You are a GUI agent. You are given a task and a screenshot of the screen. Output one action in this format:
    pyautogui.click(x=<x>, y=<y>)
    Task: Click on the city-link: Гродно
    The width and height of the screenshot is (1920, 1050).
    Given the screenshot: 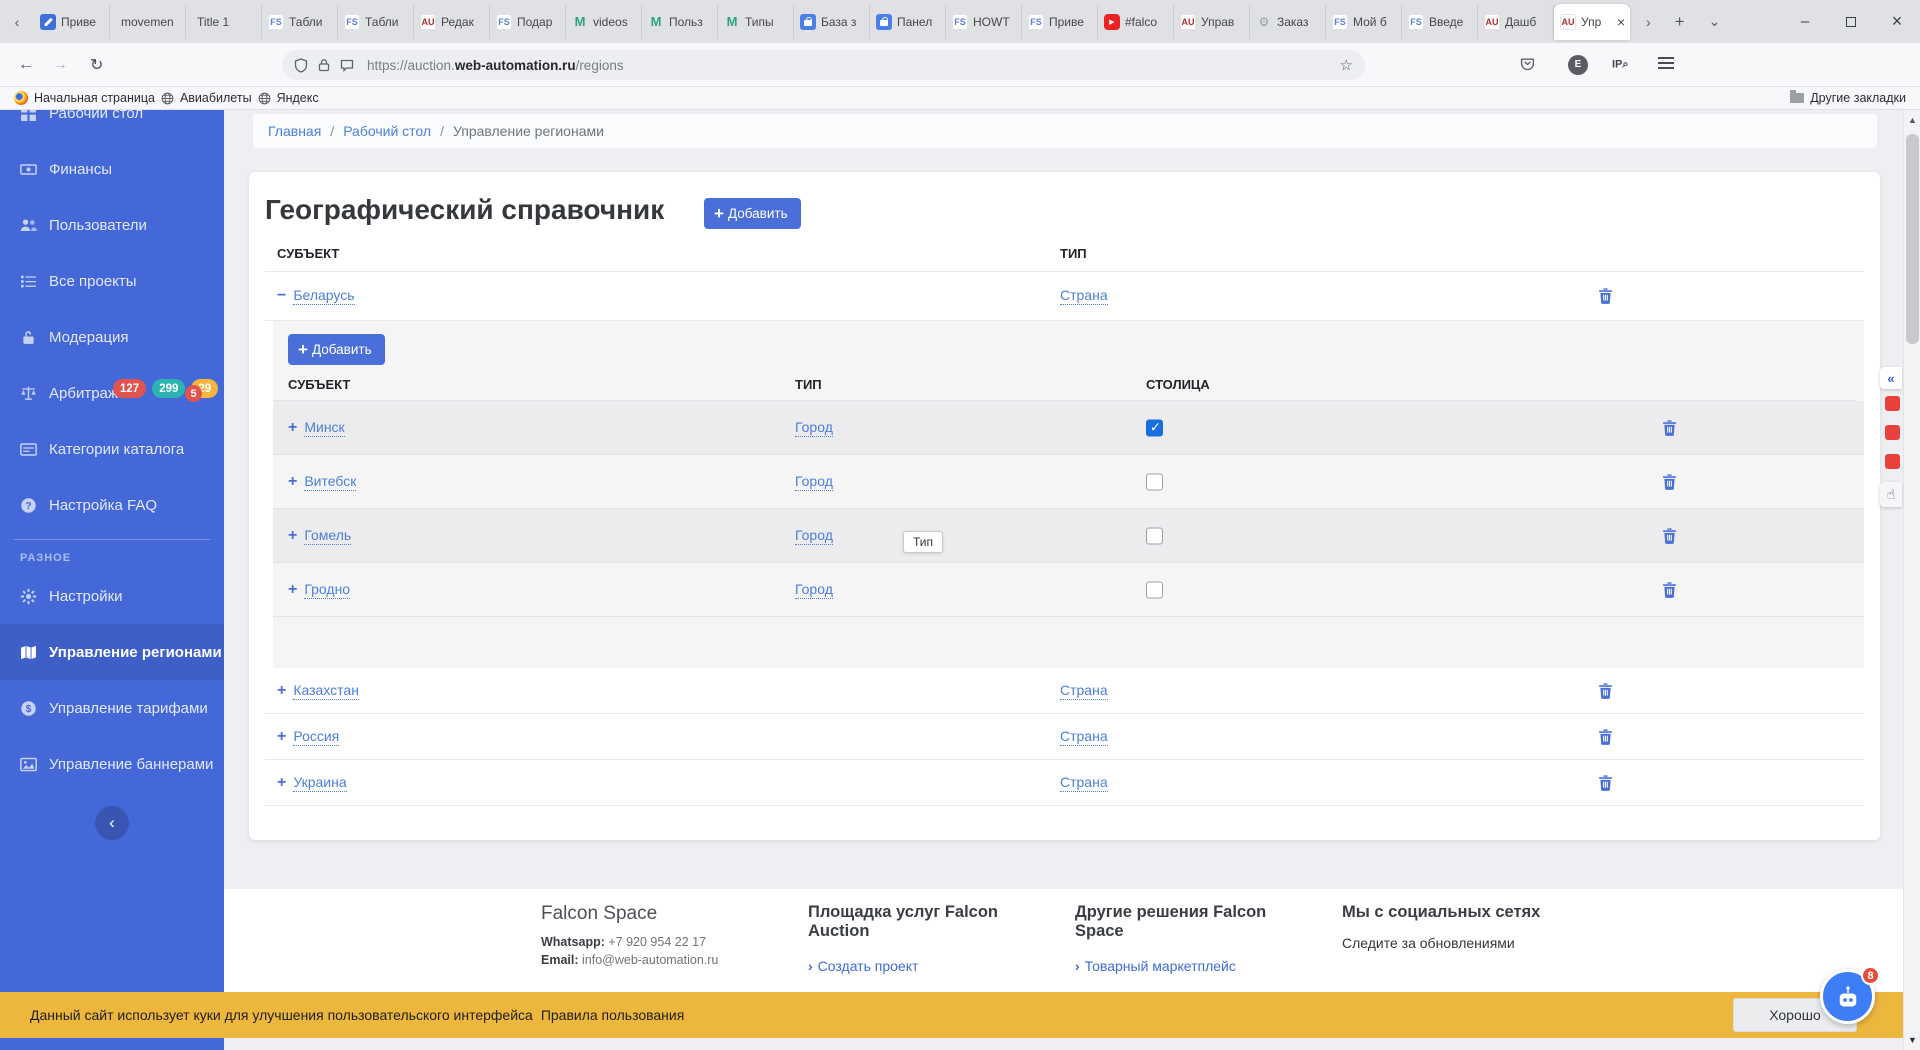 What is the action you would take?
    pyautogui.click(x=327, y=590)
    